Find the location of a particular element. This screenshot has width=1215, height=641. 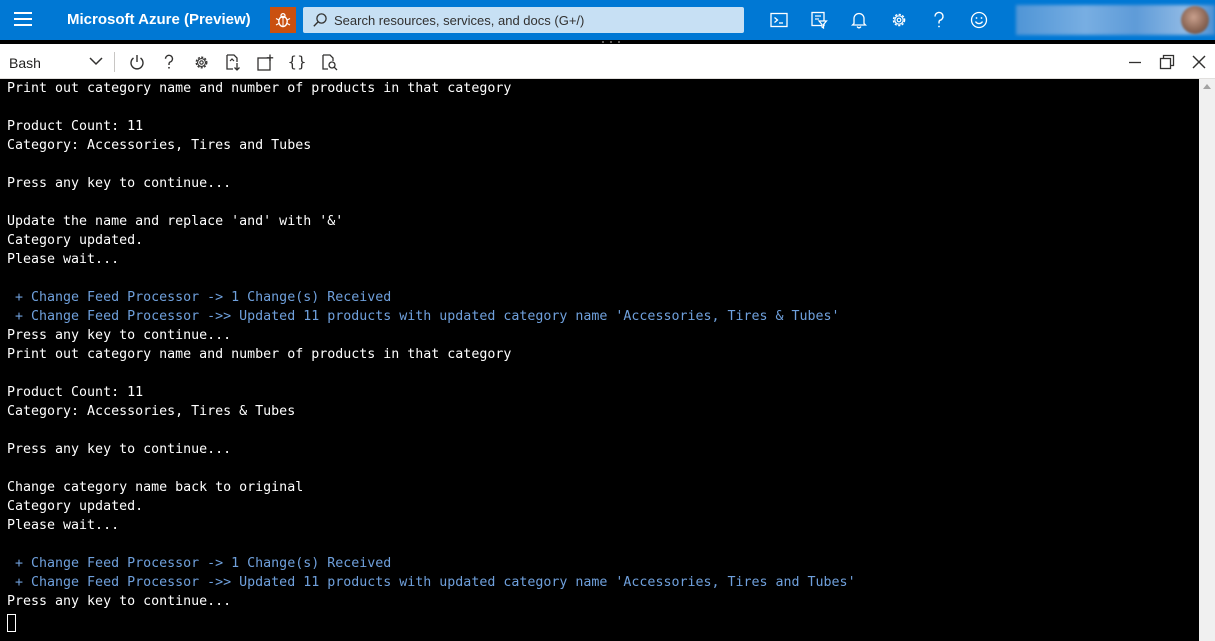

global-search-box is located at coordinates (523, 20).